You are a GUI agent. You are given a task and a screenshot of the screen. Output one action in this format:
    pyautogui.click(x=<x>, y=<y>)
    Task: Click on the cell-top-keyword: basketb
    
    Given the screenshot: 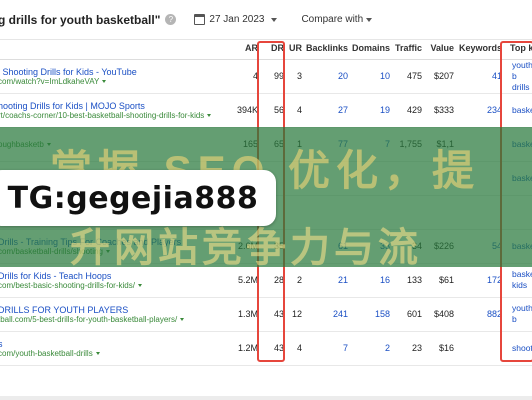 What is the action you would take?
    pyautogui.click(x=519, y=110)
    